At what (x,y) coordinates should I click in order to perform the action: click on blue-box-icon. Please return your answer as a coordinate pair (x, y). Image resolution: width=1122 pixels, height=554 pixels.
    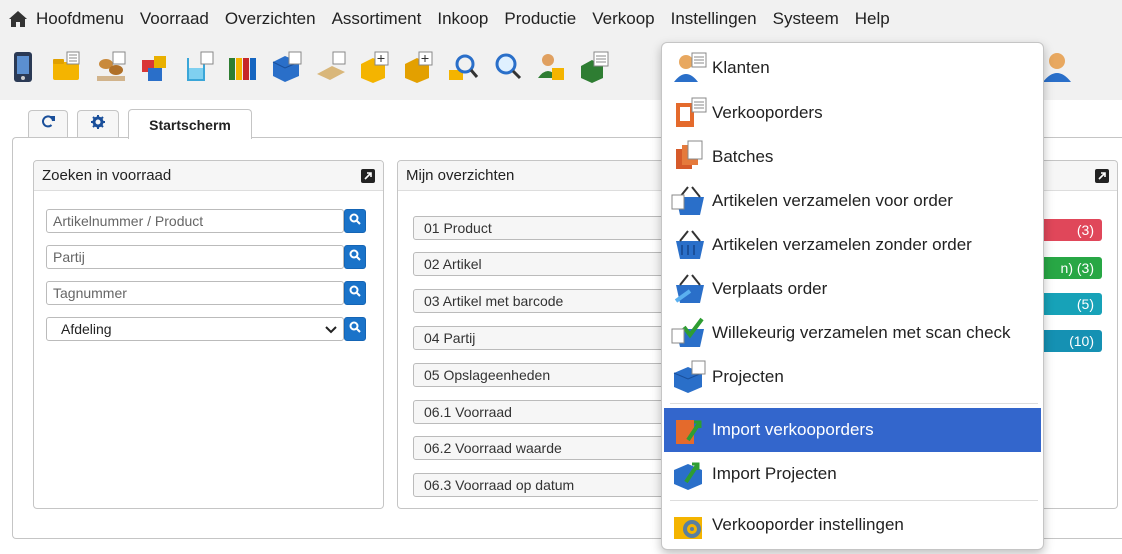
    Looking at the image, I should click on (287, 67).